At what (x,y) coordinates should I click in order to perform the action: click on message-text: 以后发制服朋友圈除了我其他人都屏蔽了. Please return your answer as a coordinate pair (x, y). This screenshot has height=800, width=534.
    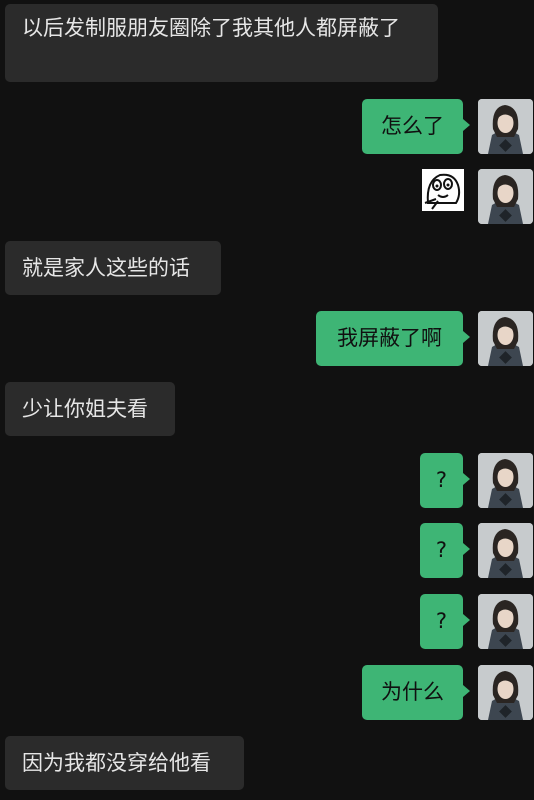
    Looking at the image, I should click on (211, 28).